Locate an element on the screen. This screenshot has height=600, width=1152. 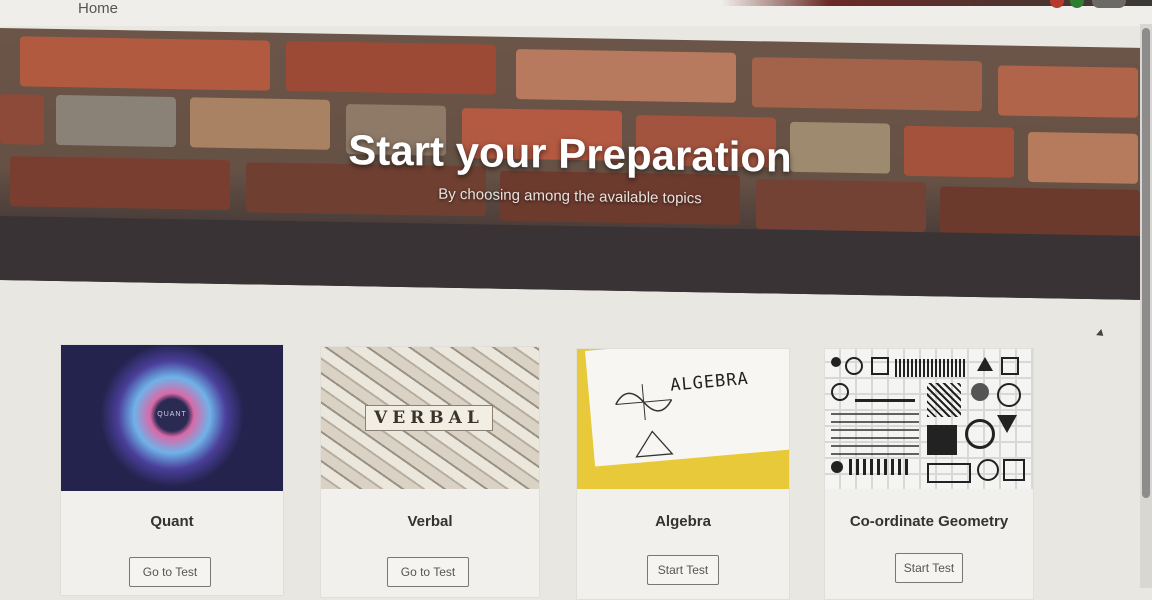
topic-card-verbal: VERBAL Verbal Go to Test is located at coordinates (430, 472).